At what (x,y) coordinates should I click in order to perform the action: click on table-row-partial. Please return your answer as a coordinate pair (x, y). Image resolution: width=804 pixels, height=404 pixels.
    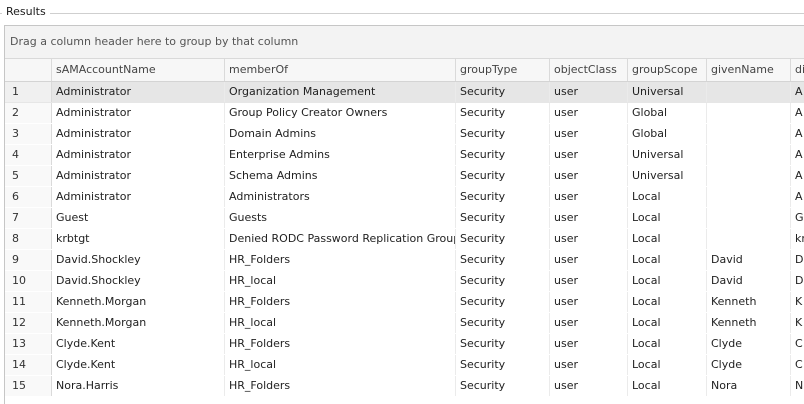
    Looking at the image, I should click on (404, 400).